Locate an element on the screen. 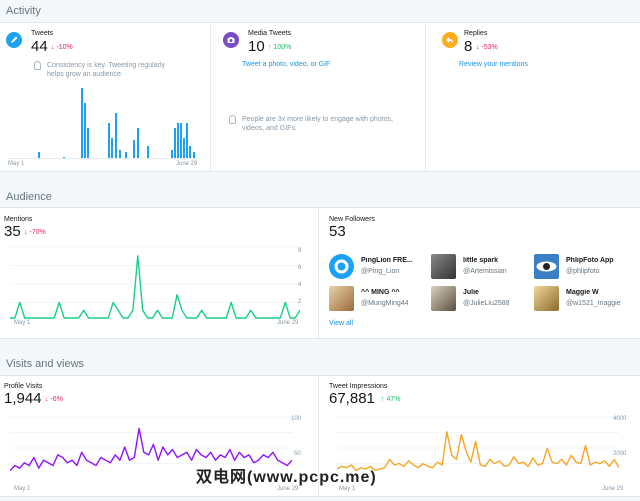 The height and width of the screenshot is (501, 640). impressions-ytick: 4000 is located at coordinates (620, 419).